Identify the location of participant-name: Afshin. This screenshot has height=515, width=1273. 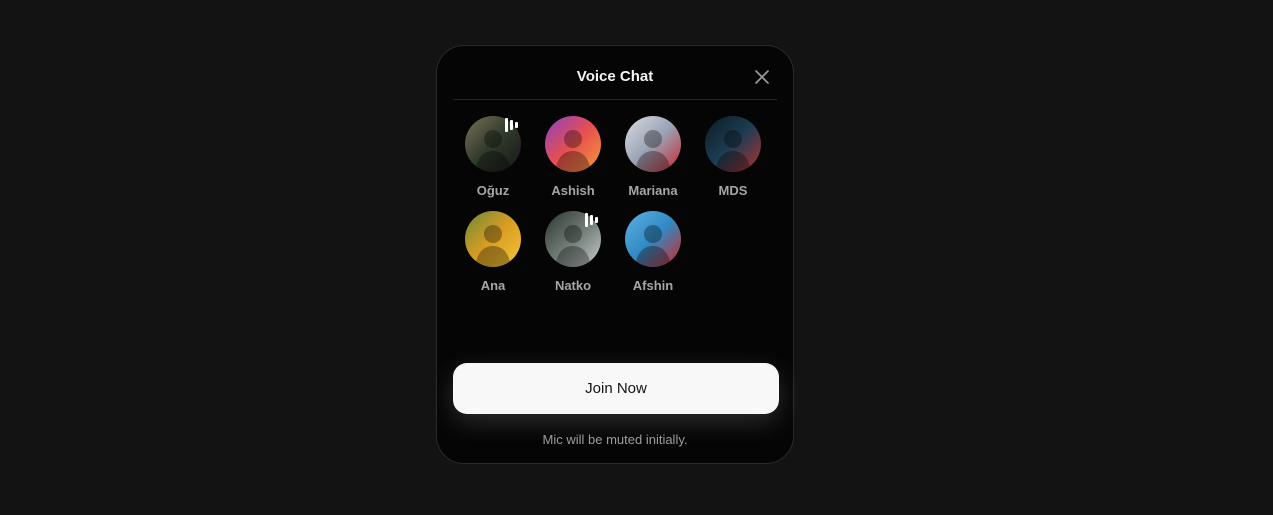
(653, 285).